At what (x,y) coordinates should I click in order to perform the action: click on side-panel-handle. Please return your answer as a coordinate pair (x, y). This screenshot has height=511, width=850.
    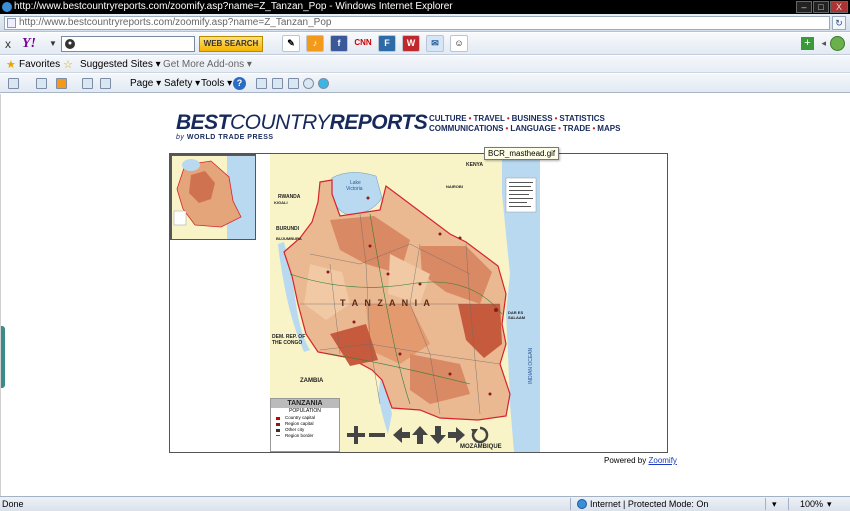
    Looking at the image, I should click on (3, 357).